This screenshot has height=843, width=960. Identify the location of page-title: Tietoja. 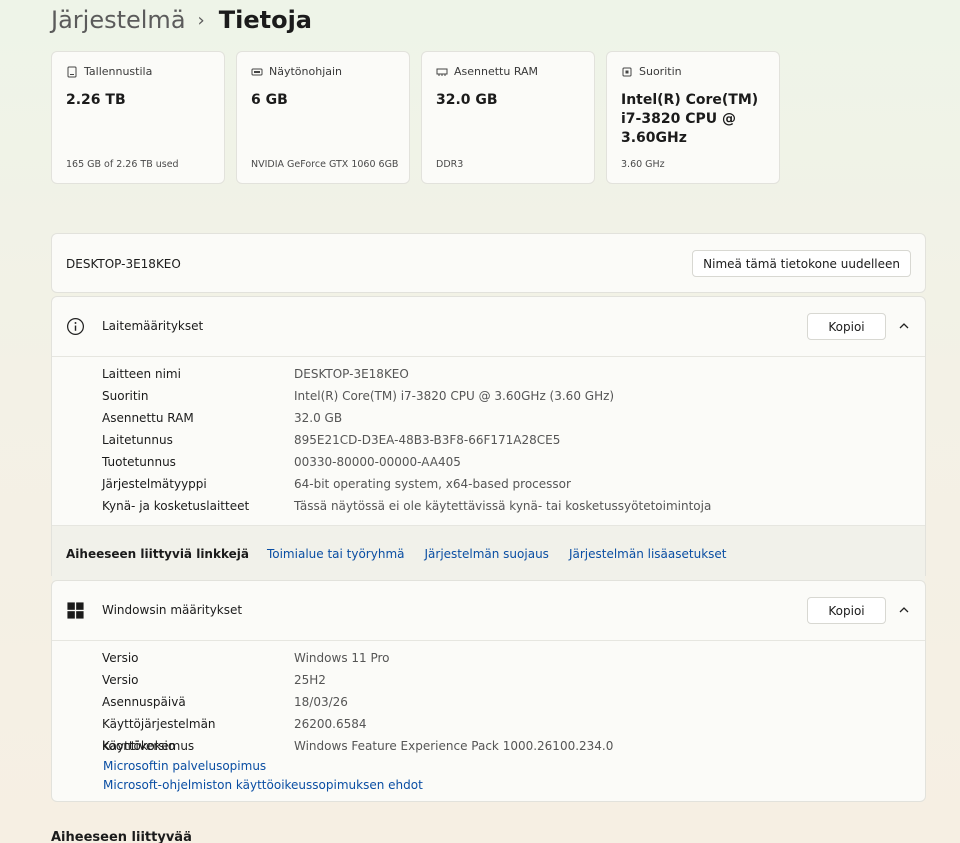
(265, 20).